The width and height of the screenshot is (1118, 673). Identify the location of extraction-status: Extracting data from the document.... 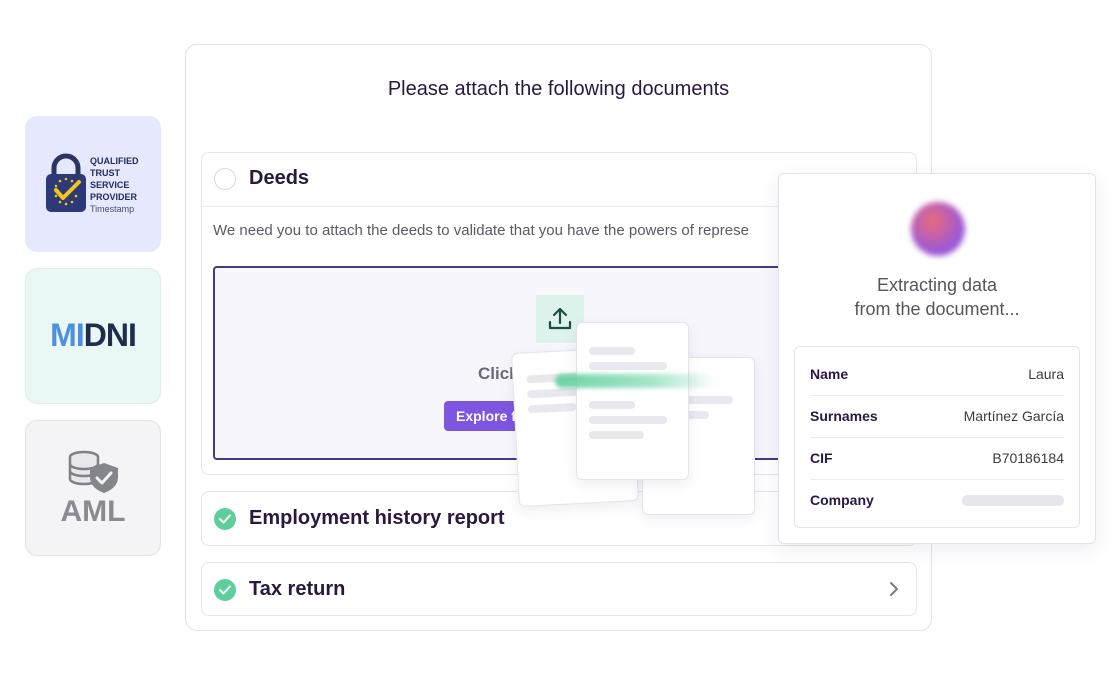
(937, 297).